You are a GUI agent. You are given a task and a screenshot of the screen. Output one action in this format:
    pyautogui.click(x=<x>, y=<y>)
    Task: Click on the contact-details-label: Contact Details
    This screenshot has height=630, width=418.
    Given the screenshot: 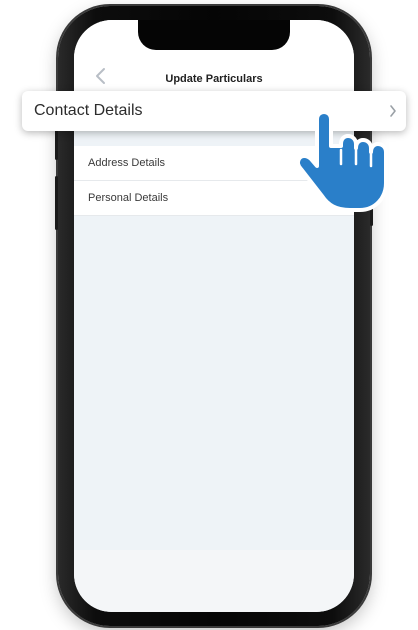 What is the action you would take?
    pyautogui.click(x=88, y=110)
    